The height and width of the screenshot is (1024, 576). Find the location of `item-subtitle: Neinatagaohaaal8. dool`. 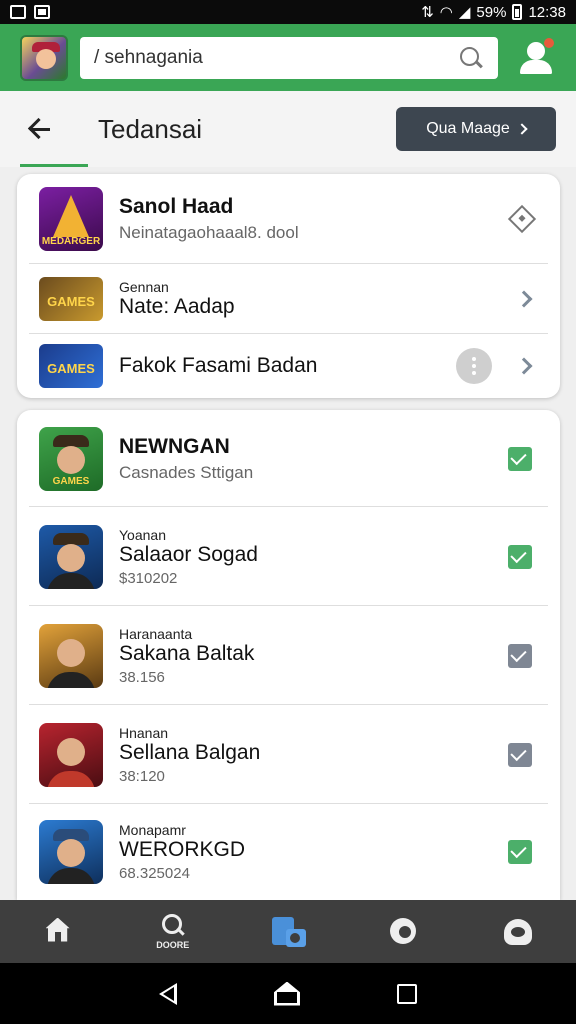

item-subtitle: Neinatagaohaaal8. dool is located at coordinates (209, 232).